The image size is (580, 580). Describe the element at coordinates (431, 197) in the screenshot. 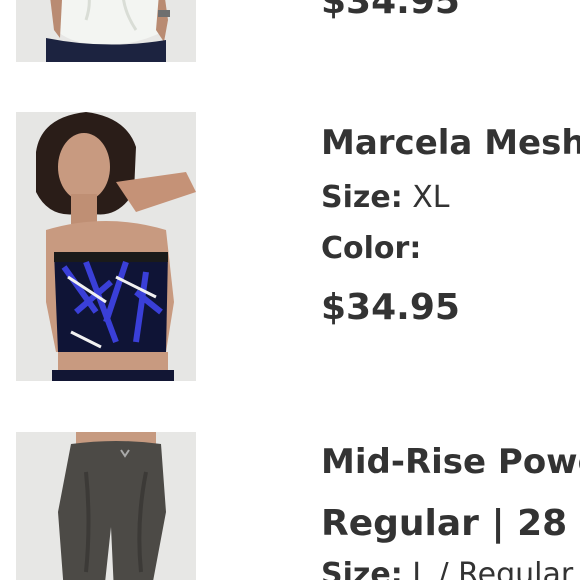

I see `size-value: XL` at that location.